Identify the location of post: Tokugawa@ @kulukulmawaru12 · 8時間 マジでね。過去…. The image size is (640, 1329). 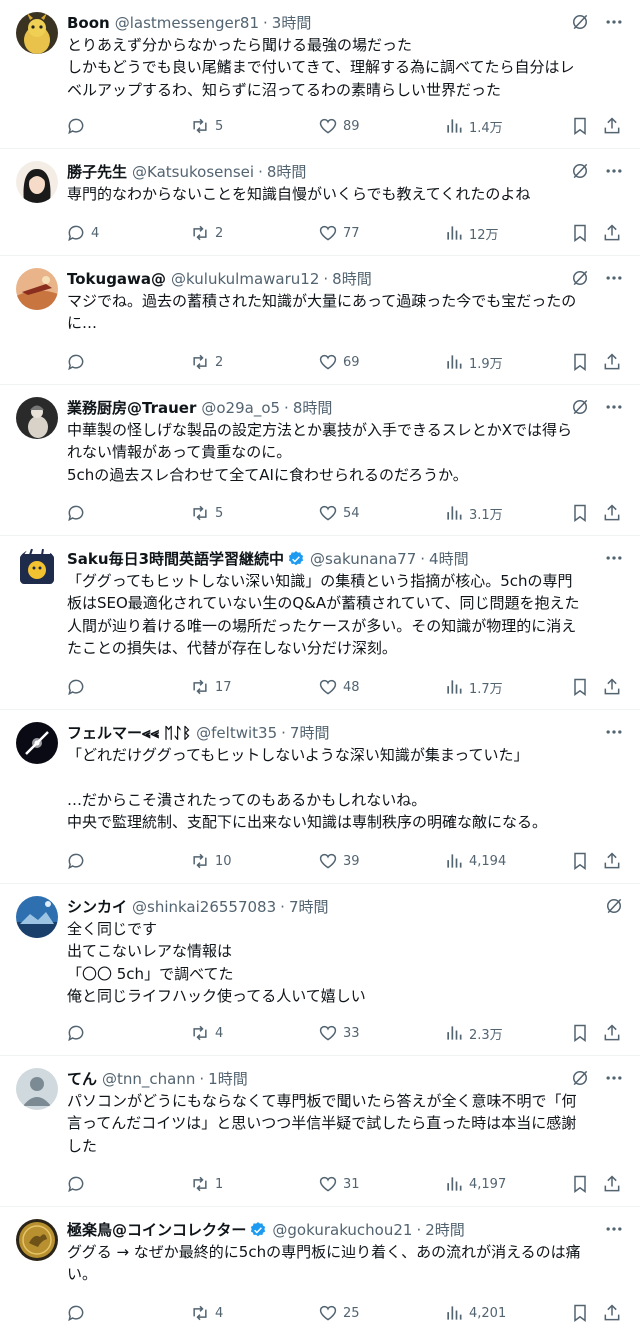
(320, 320).